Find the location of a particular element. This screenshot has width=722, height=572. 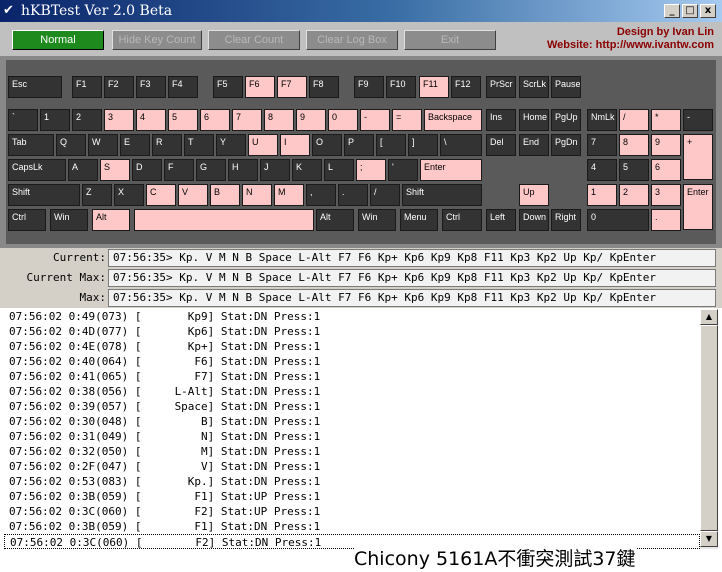

key-kp-minus: - is located at coordinates (698, 120).